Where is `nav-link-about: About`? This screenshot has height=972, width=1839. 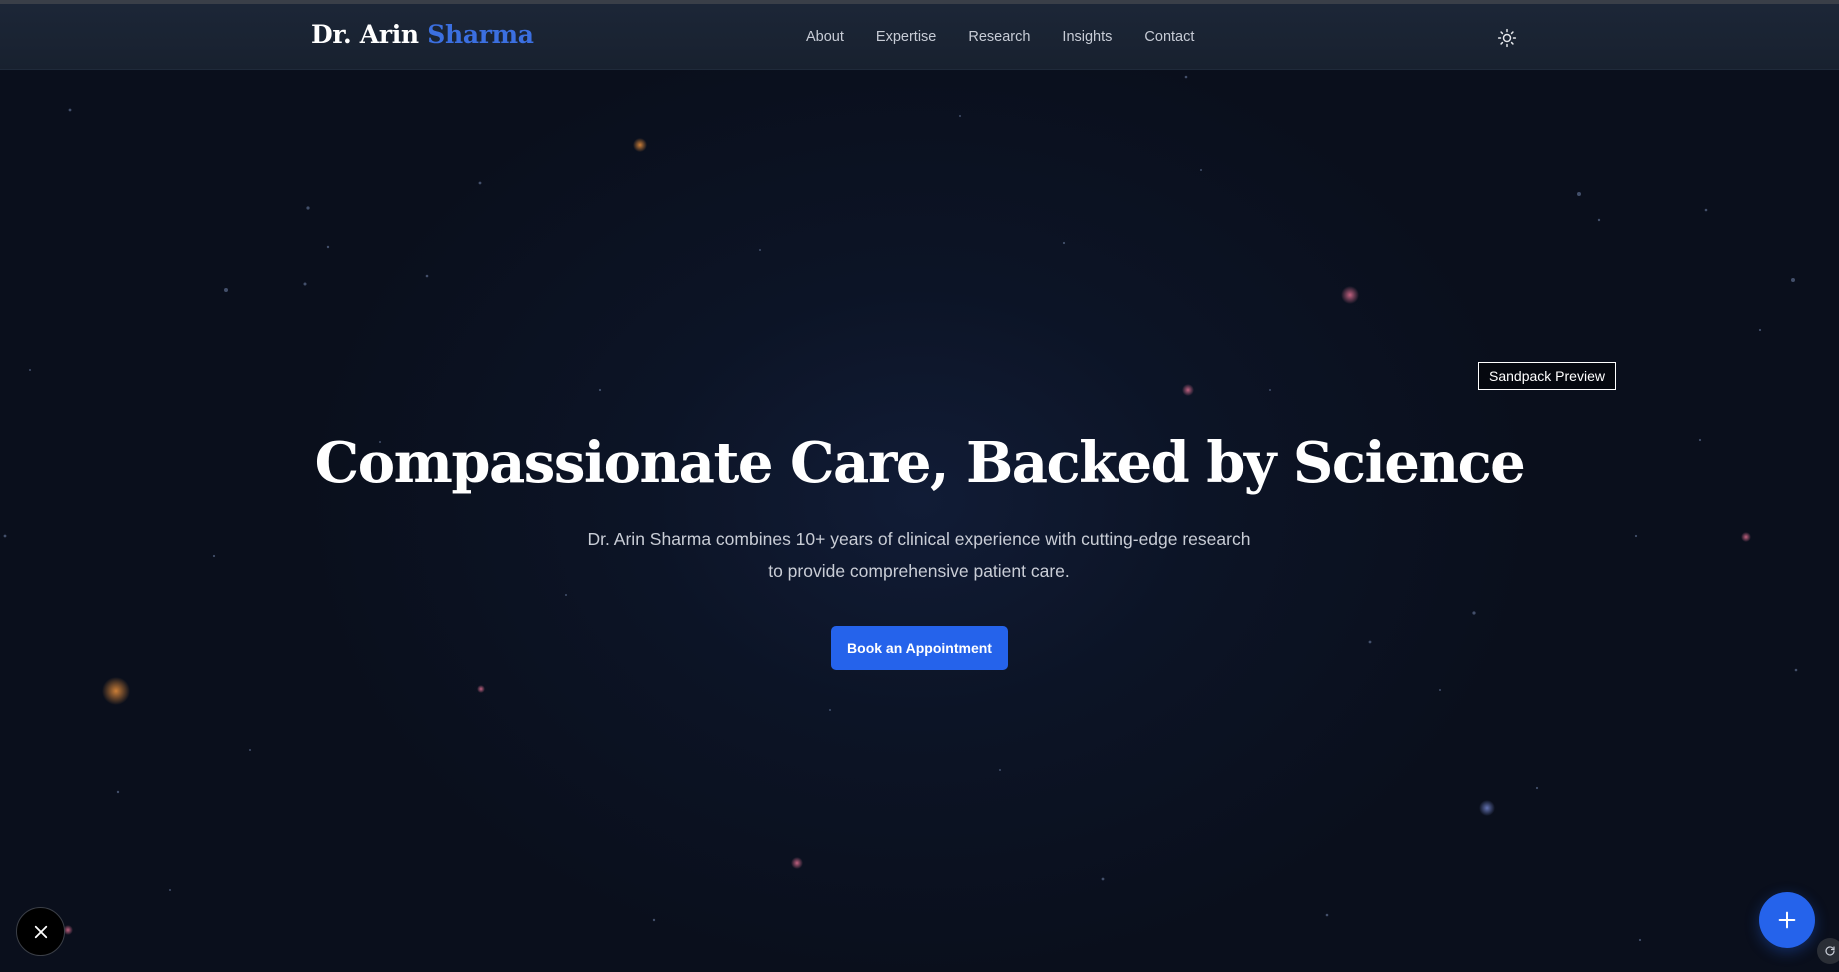
nav-link-about: About is located at coordinates (825, 37).